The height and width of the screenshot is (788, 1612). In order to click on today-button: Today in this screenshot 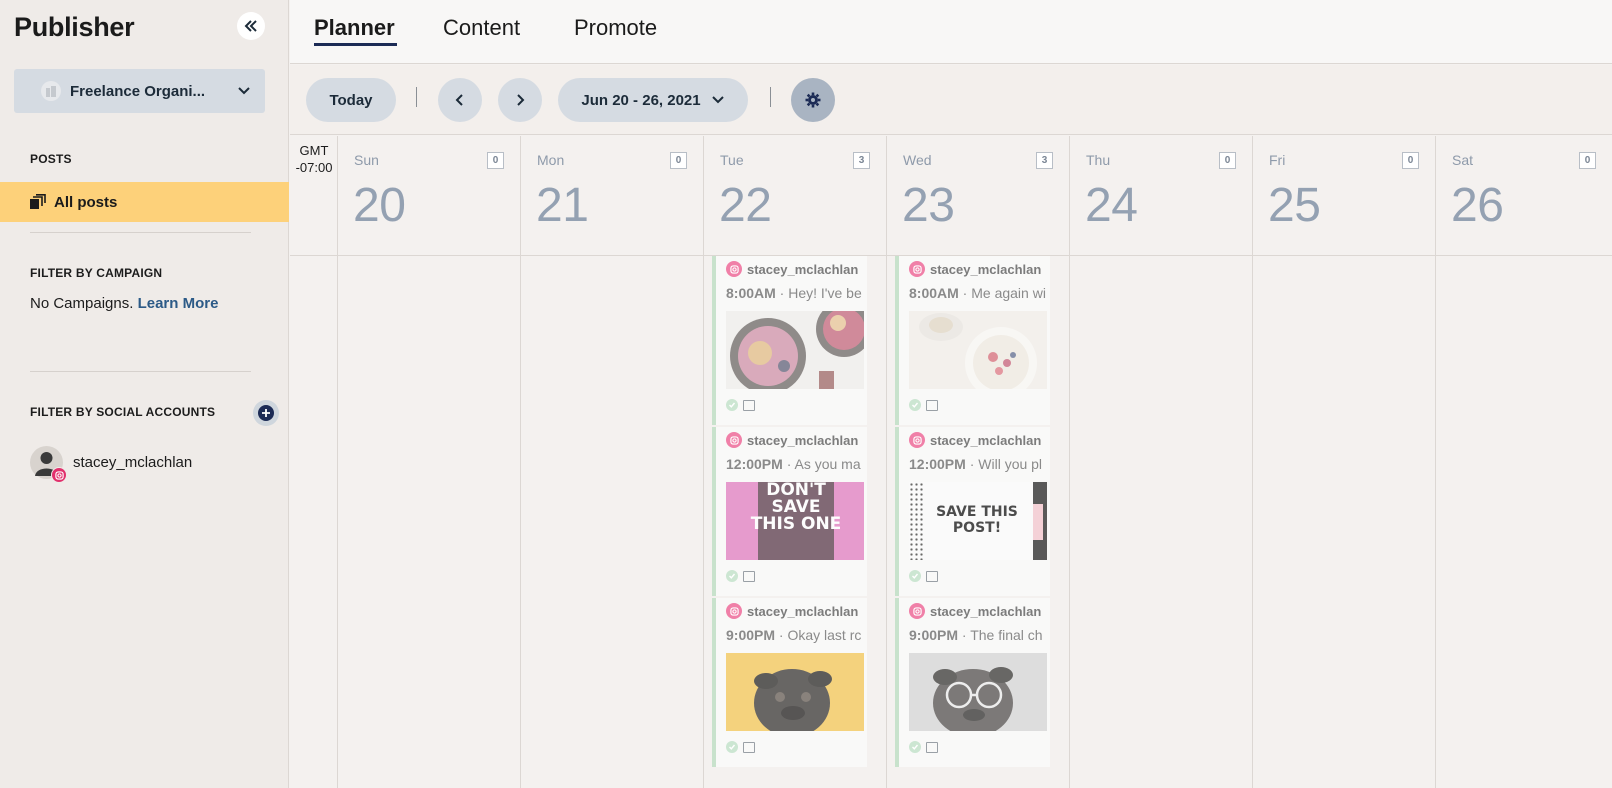, I will do `click(351, 100)`.